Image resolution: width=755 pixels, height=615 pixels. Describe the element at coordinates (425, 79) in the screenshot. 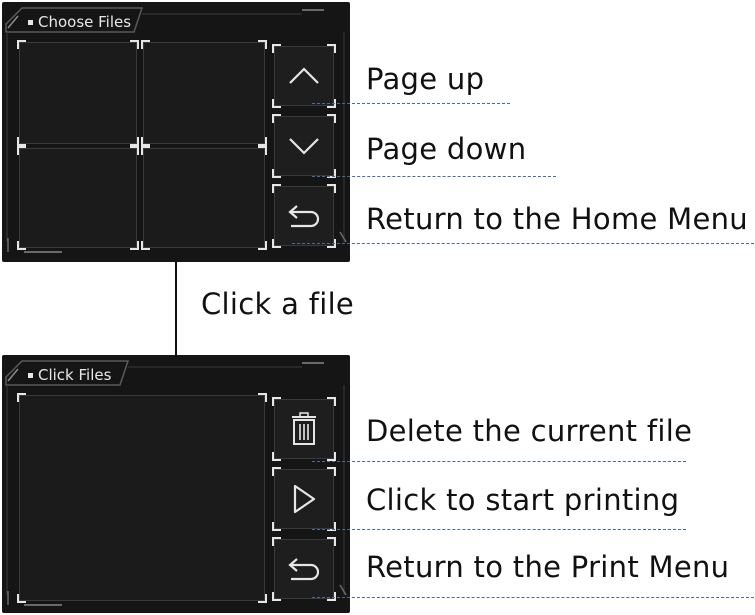

I see `label-page-up: Page up` at that location.